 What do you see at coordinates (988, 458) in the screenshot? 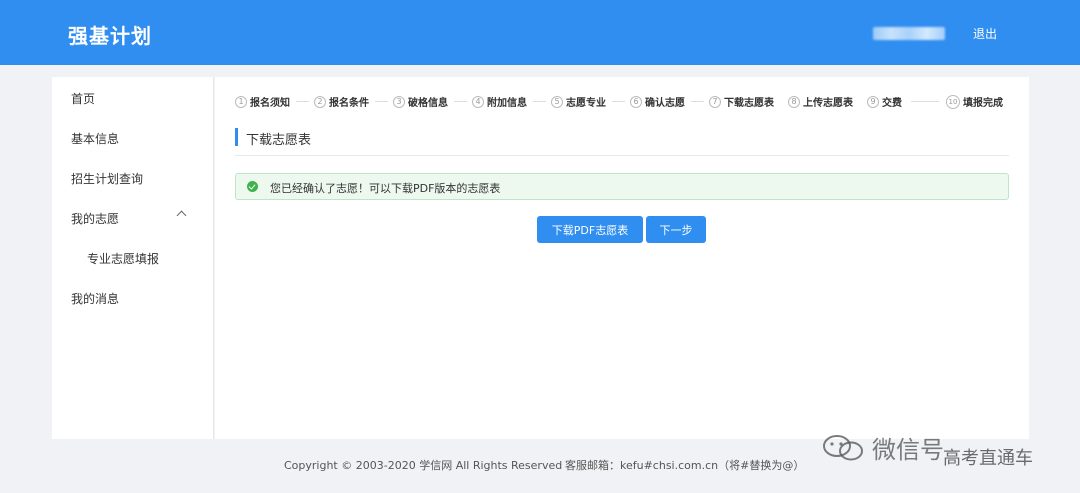
I see `watermark-account: 高考直通车` at bounding box center [988, 458].